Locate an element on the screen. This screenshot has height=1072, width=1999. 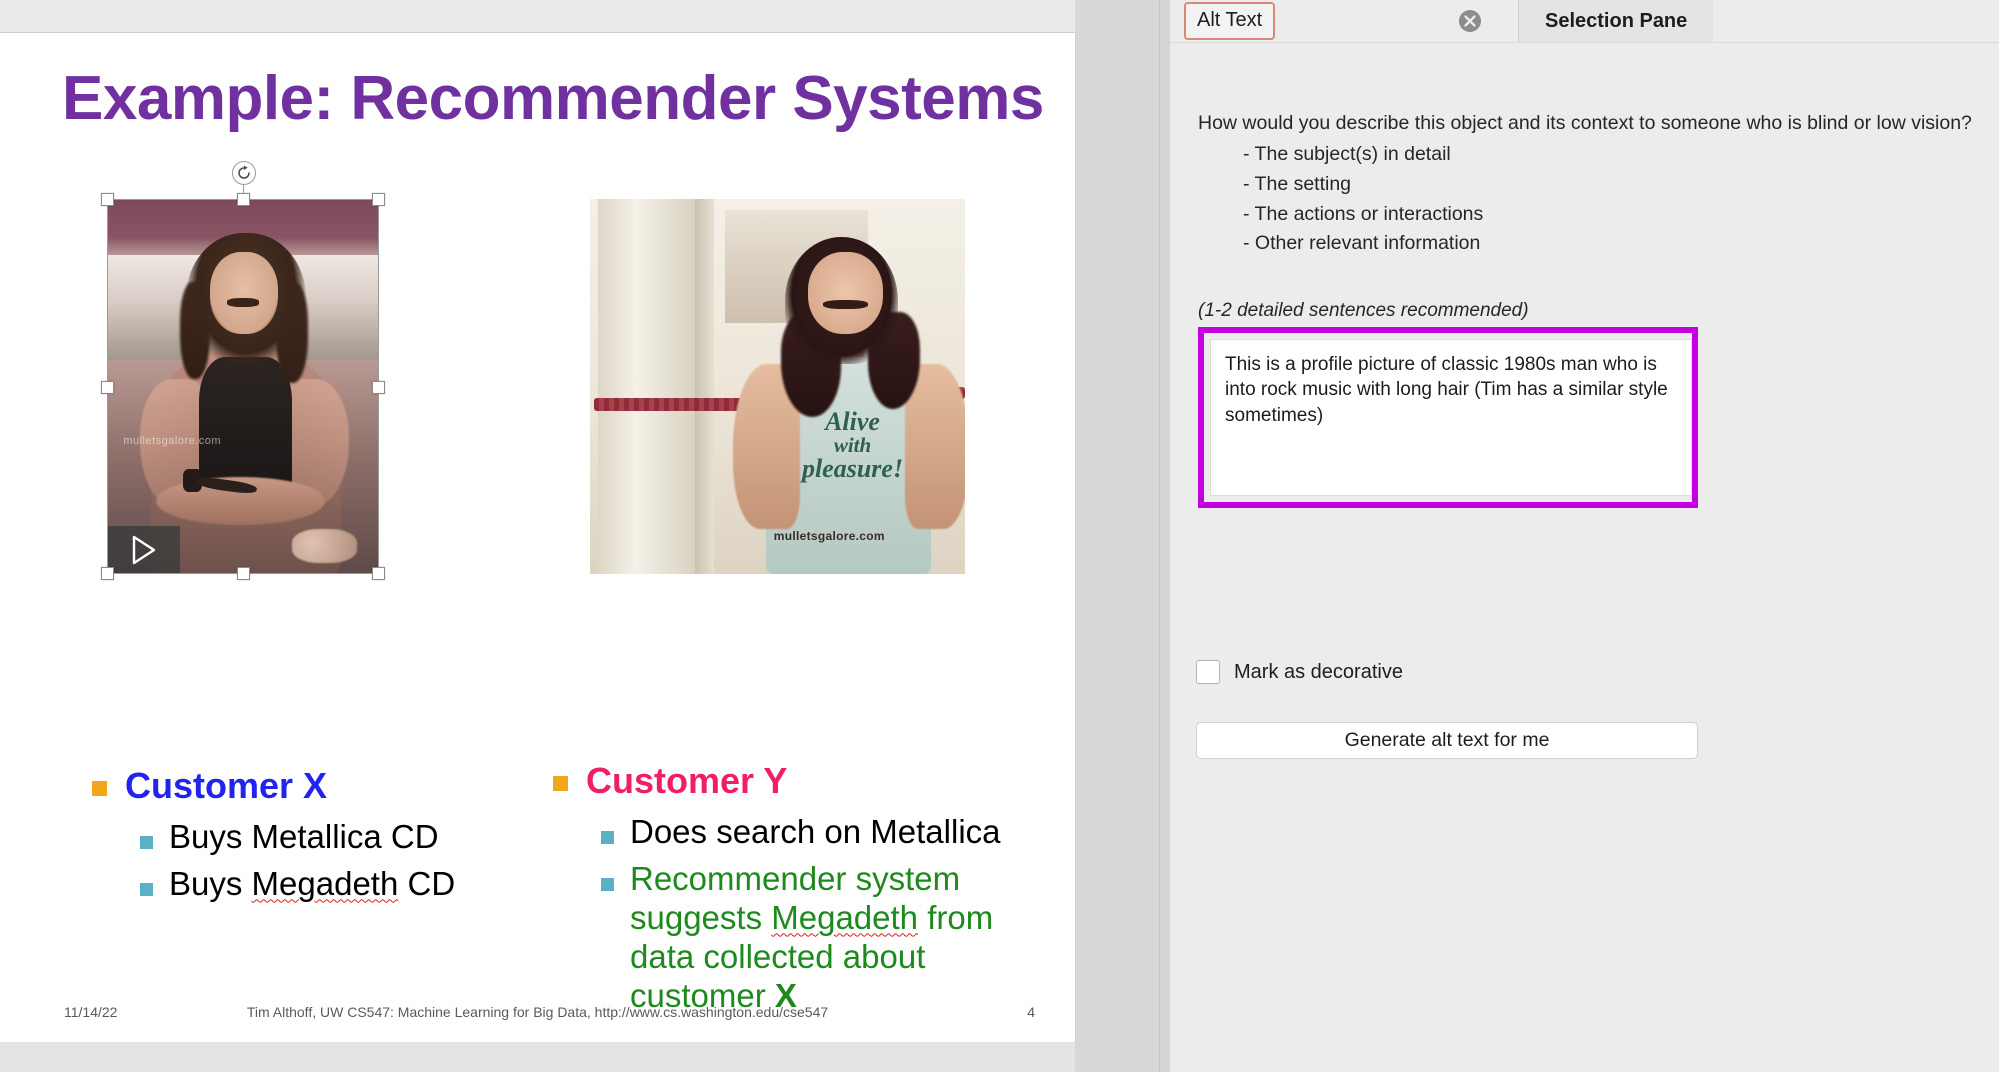
bullet-level2-buys-megadeth: Buys Megadeth CD is located at coordinates (351, 884).